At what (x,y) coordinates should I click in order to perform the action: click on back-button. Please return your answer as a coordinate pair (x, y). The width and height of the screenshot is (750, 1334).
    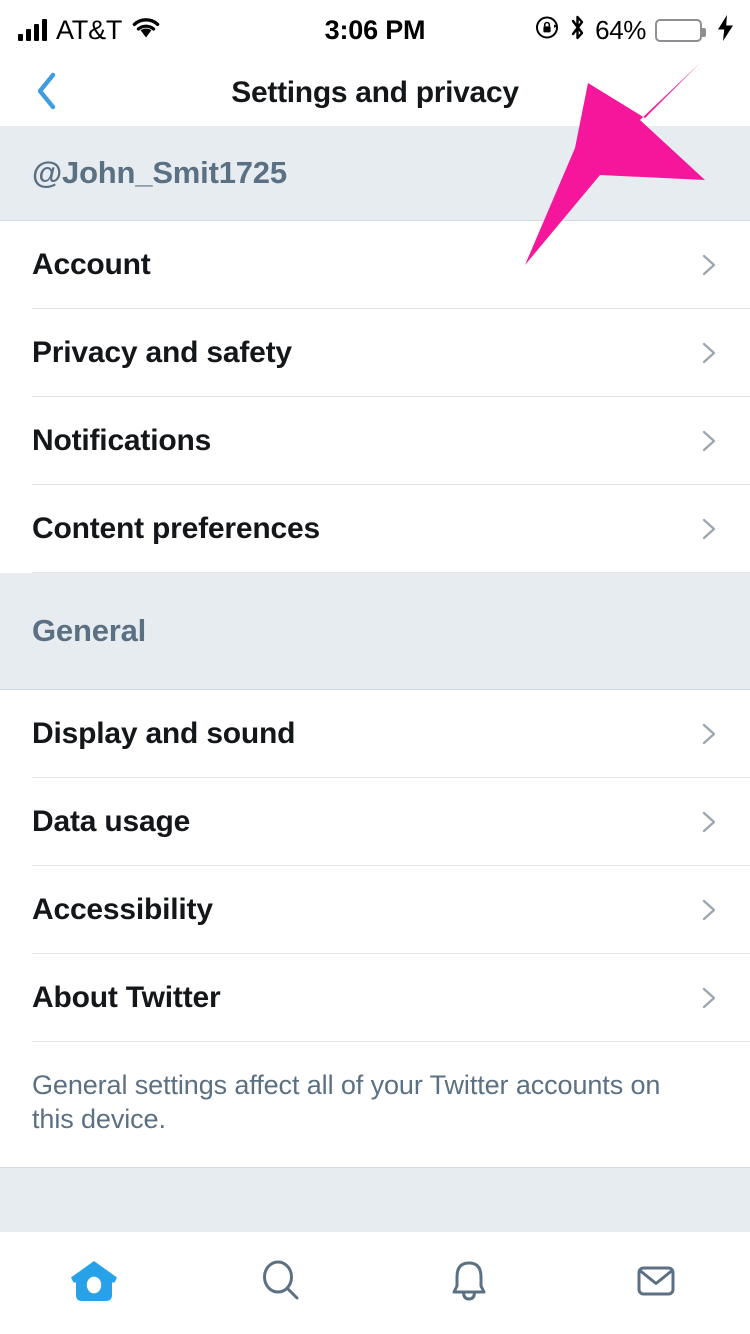
    Looking at the image, I should click on (47, 93).